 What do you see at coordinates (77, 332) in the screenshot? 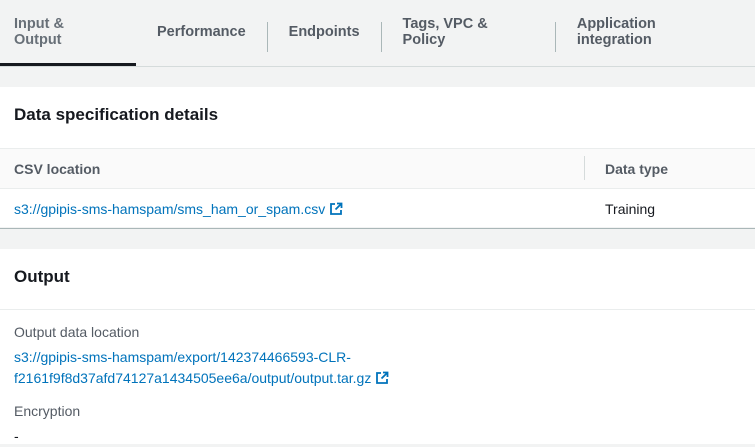
I see `output-data-location-label: Output data location` at bounding box center [77, 332].